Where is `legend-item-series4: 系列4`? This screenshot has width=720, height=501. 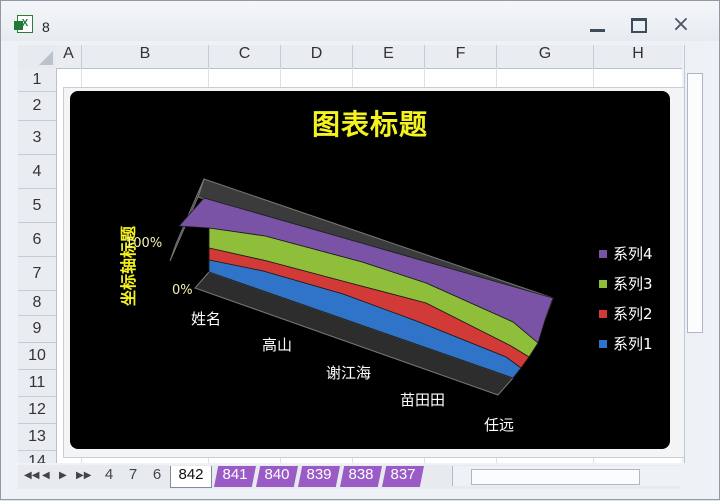
legend-item-series4: 系列4 is located at coordinates (626, 253).